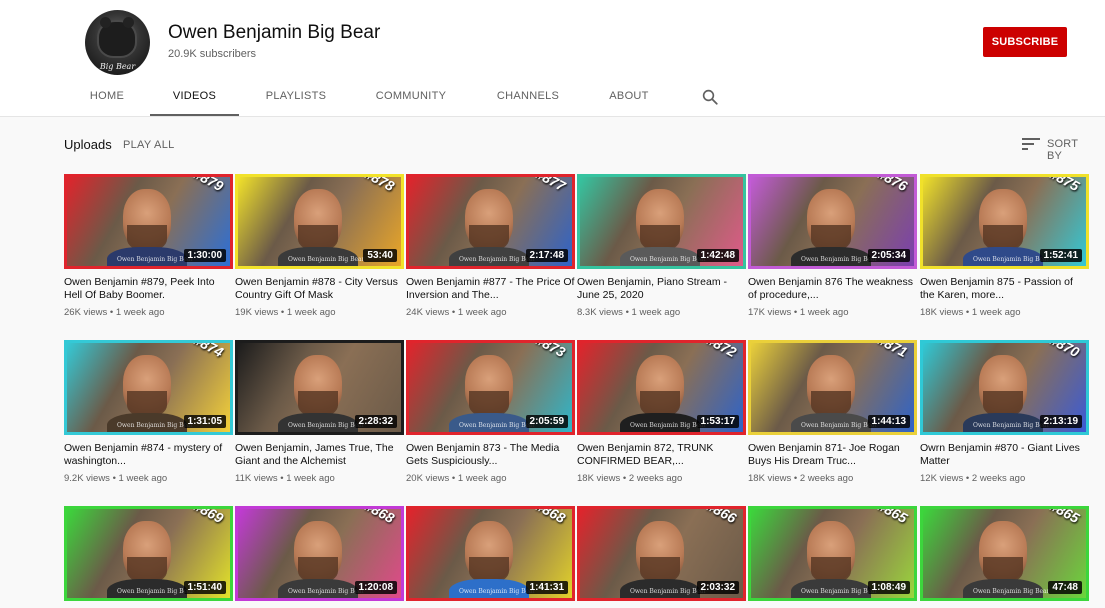 The width and height of the screenshot is (1105, 608). Describe the element at coordinates (629, 312) in the screenshot. I see `video-meta: 8.3K views • 1 week ago` at that location.